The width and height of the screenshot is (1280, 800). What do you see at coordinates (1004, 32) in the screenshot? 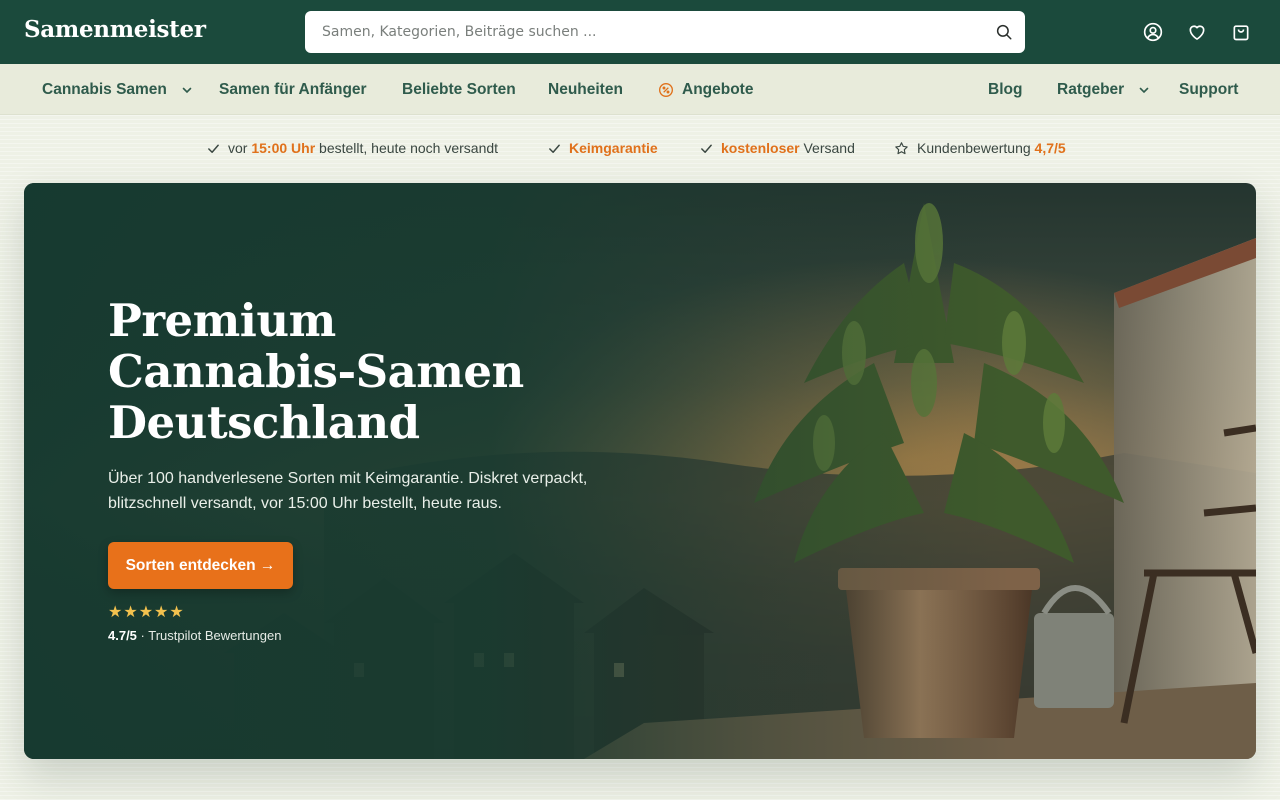
I see `search-icon` at bounding box center [1004, 32].